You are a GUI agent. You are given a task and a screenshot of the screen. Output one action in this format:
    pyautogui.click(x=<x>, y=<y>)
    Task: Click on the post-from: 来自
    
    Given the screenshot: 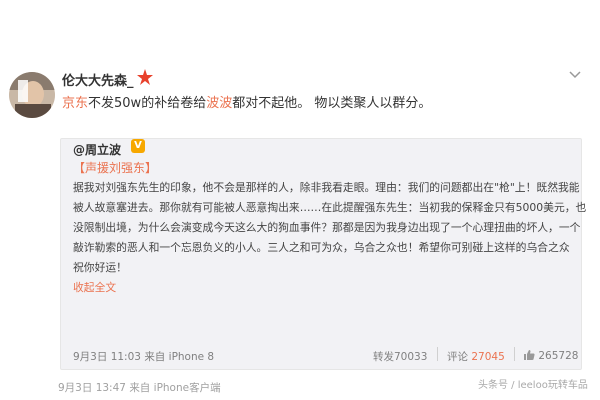 What is the action you would take?
    pyautogui.click(x=140, y=388)
    